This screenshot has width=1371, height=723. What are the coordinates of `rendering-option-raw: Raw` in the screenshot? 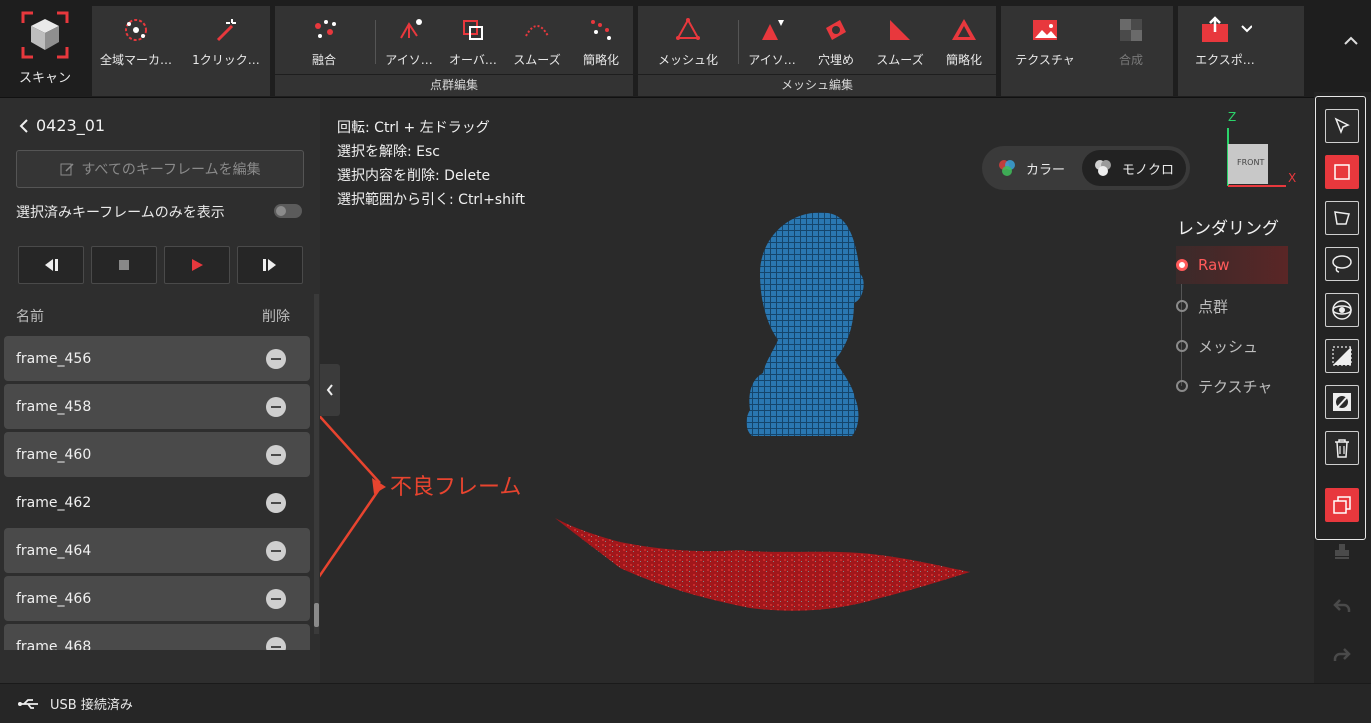 It's located at (1232, 265).